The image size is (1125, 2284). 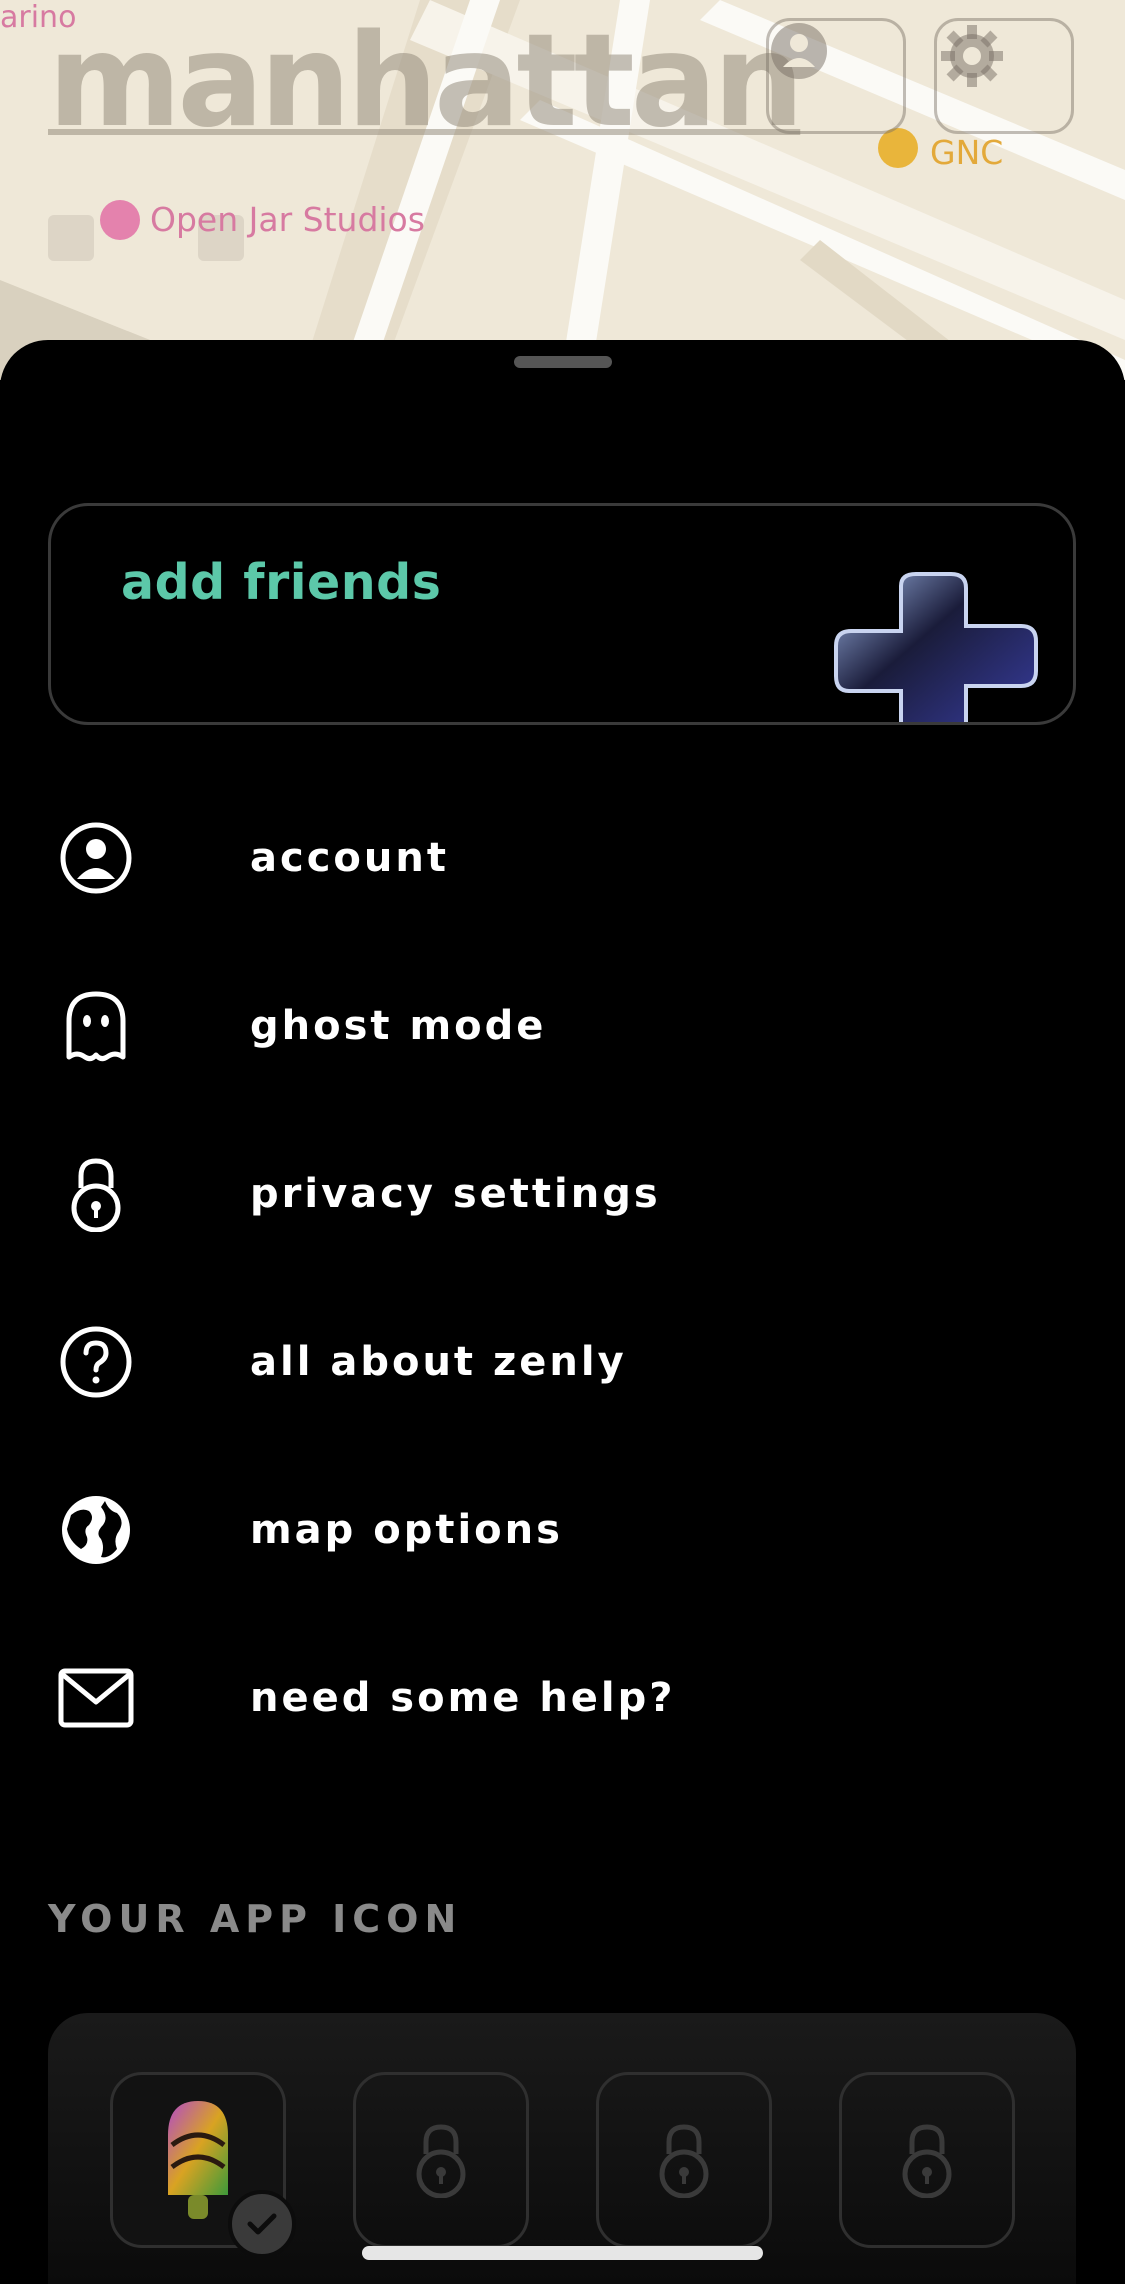 I want to click on add-friends-label: add friends, so click(x=281, y=582).